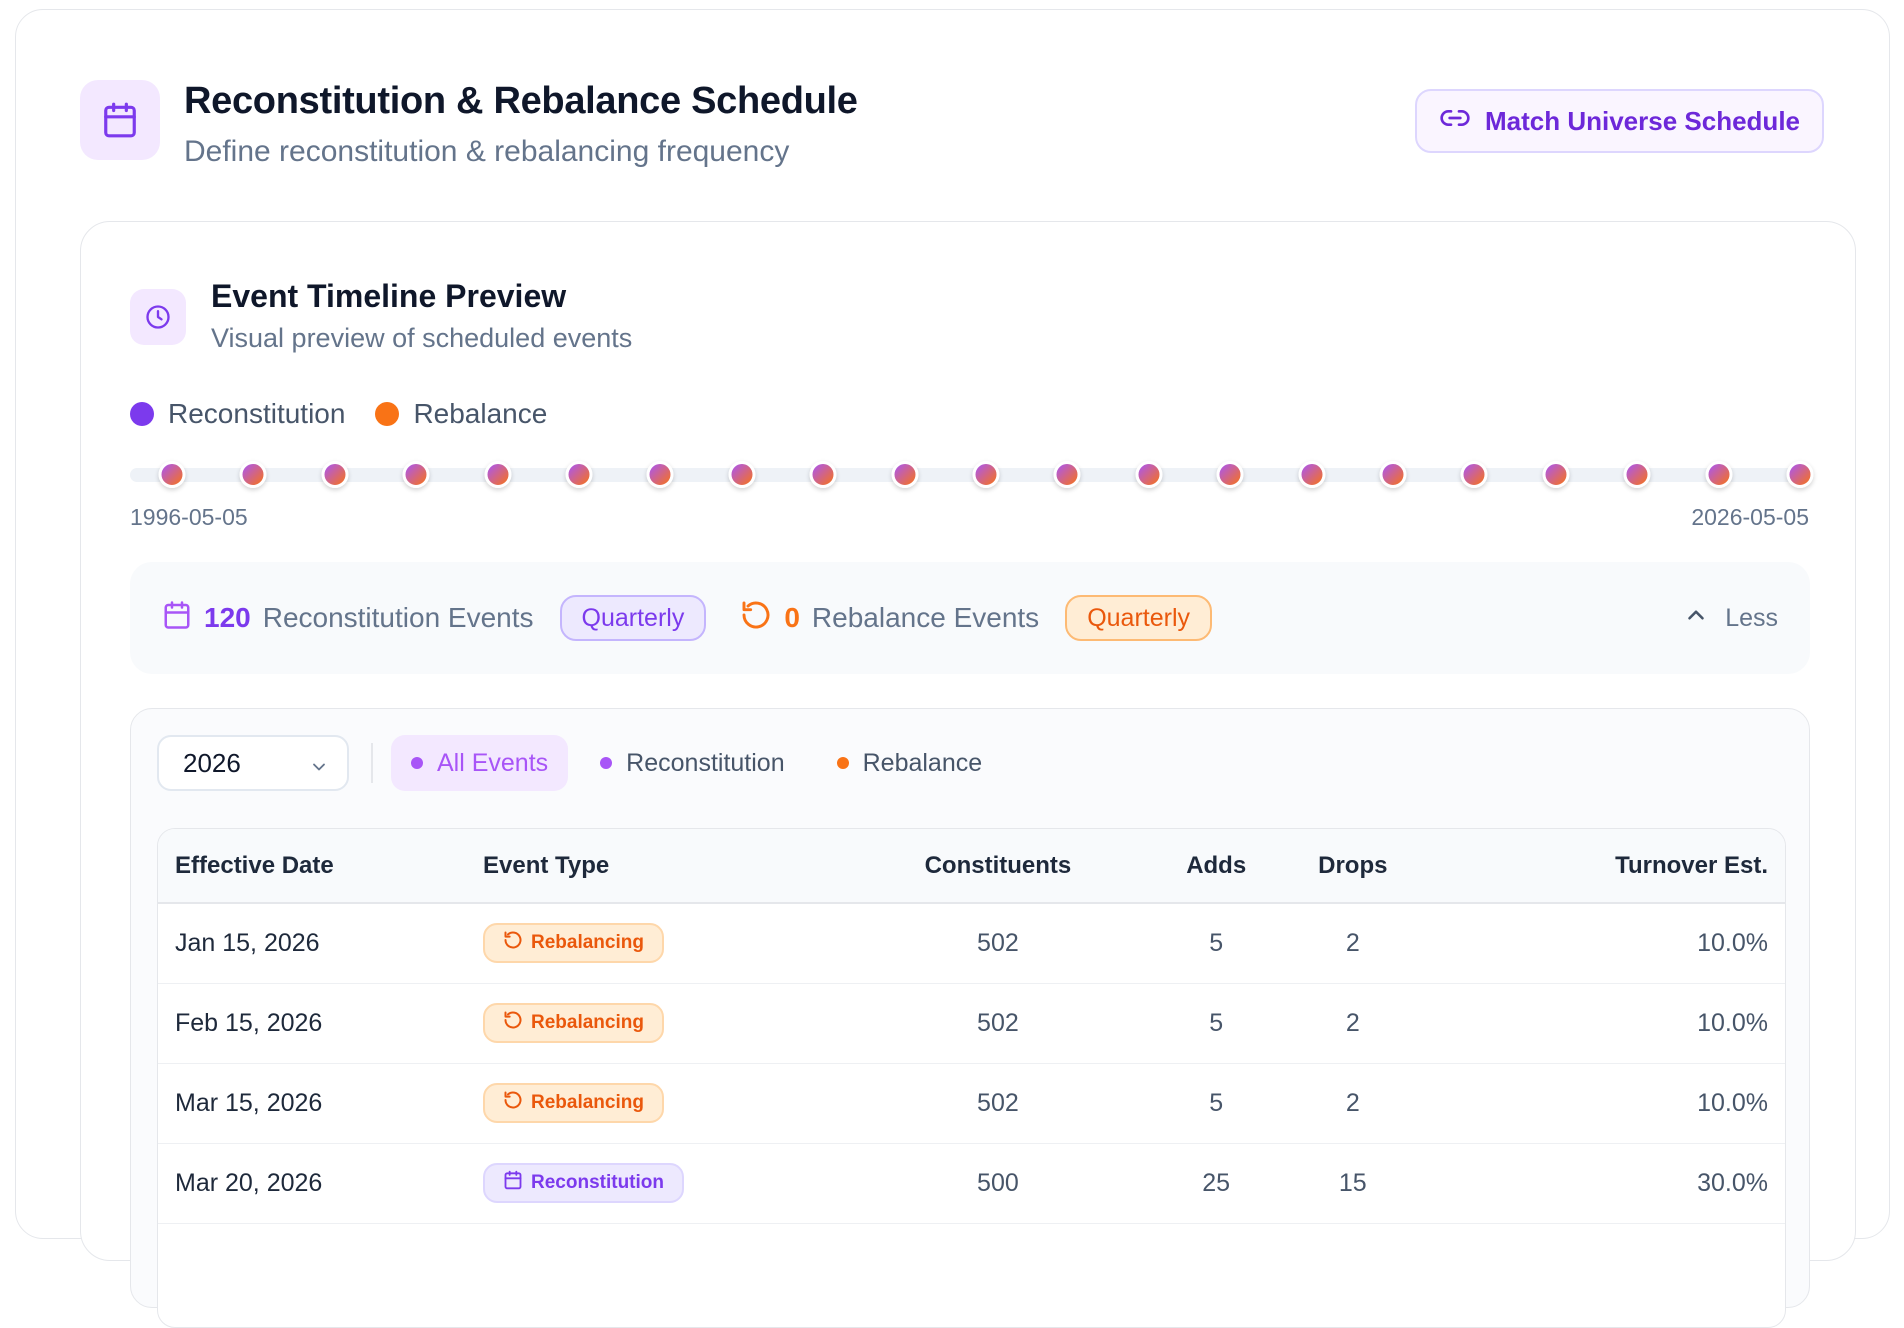 The width and height of the screenshot is (1904, 1328). I want to click on legend-dot-rebalance, so click(387, 414).